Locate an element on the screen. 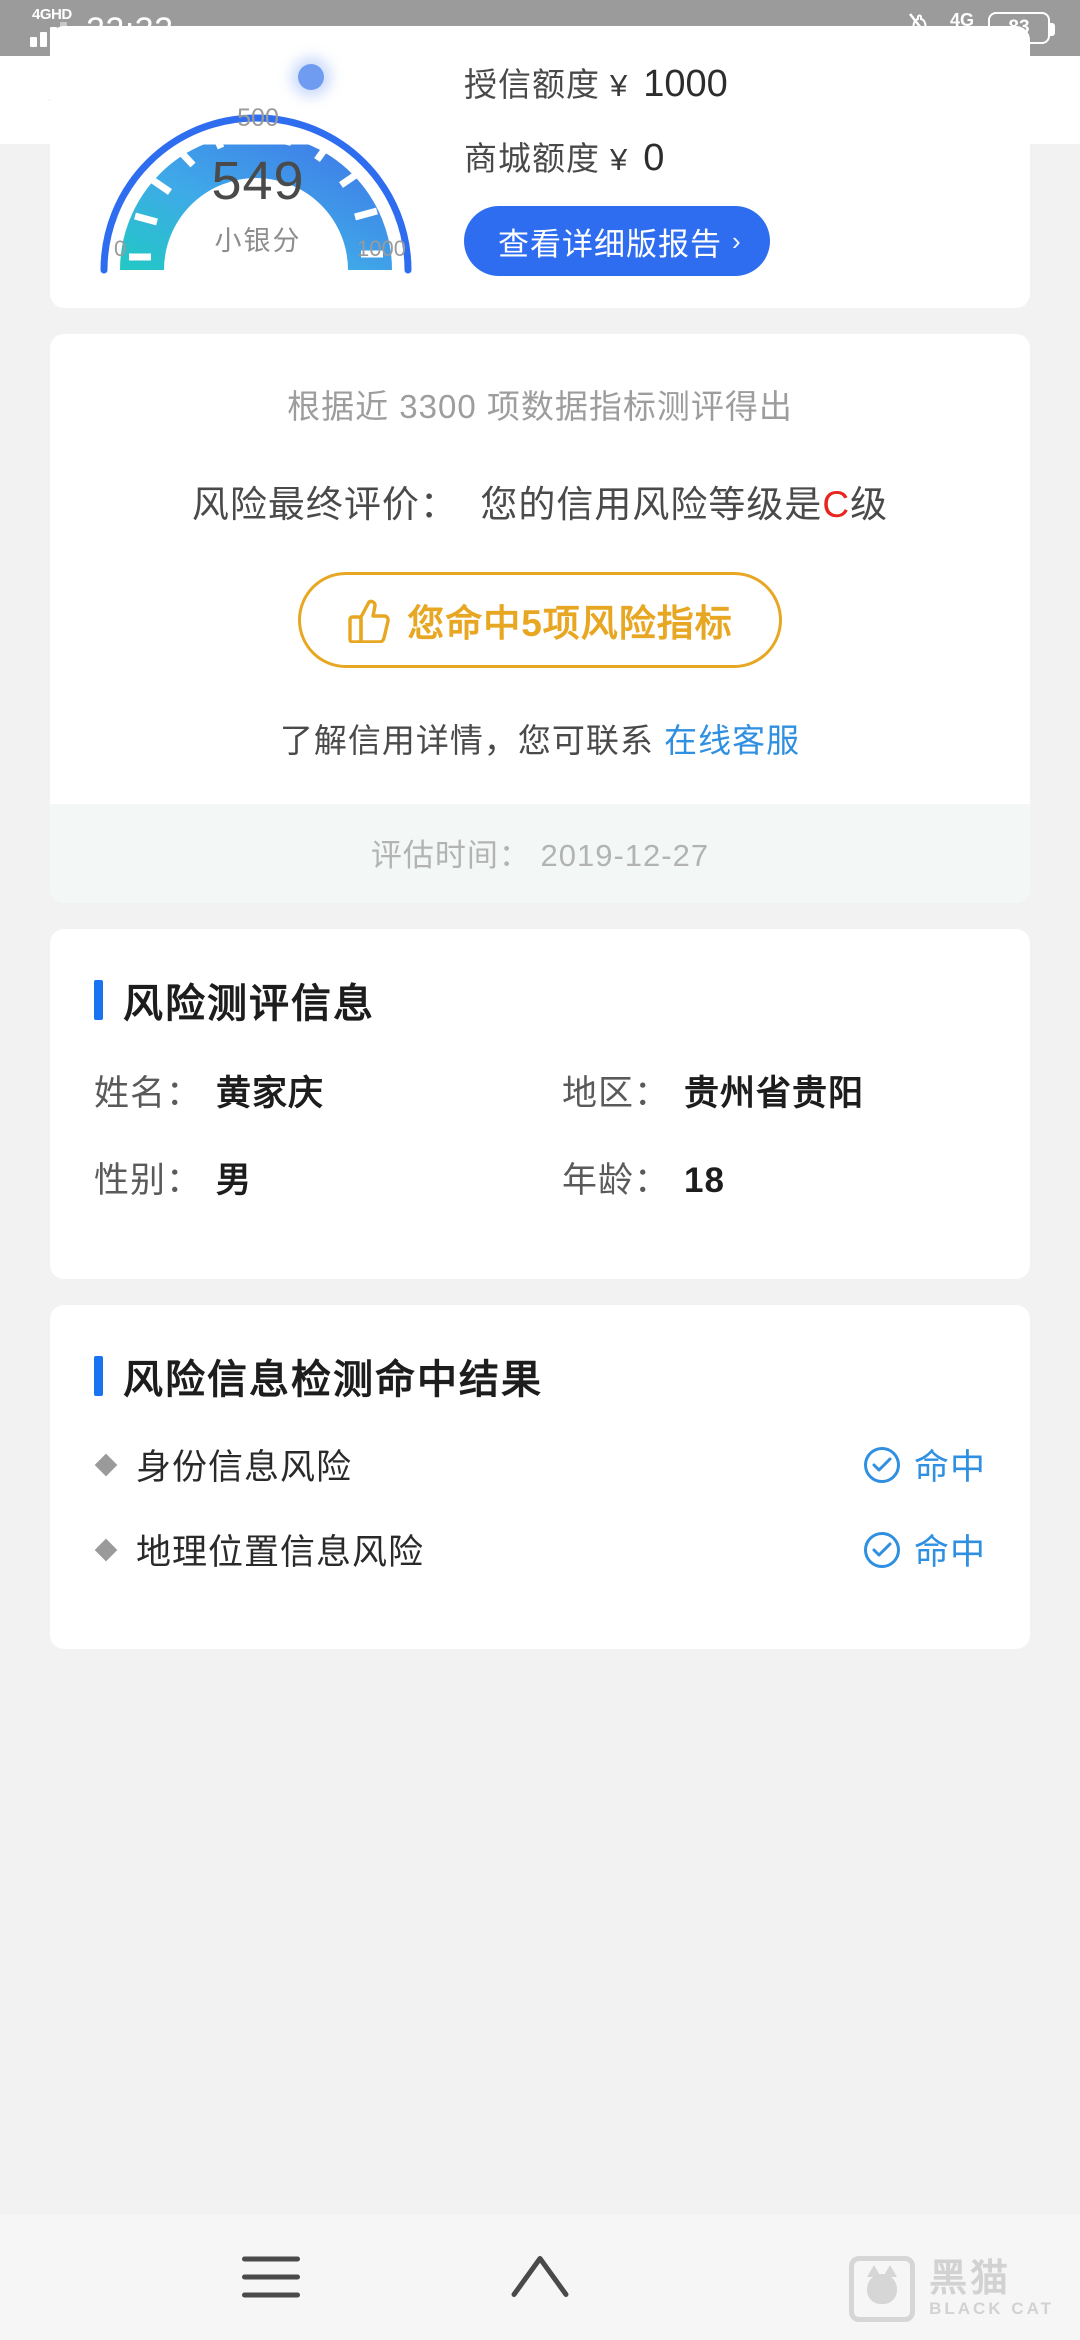  info-key: 地区： is located at coordinates (616, 1093).